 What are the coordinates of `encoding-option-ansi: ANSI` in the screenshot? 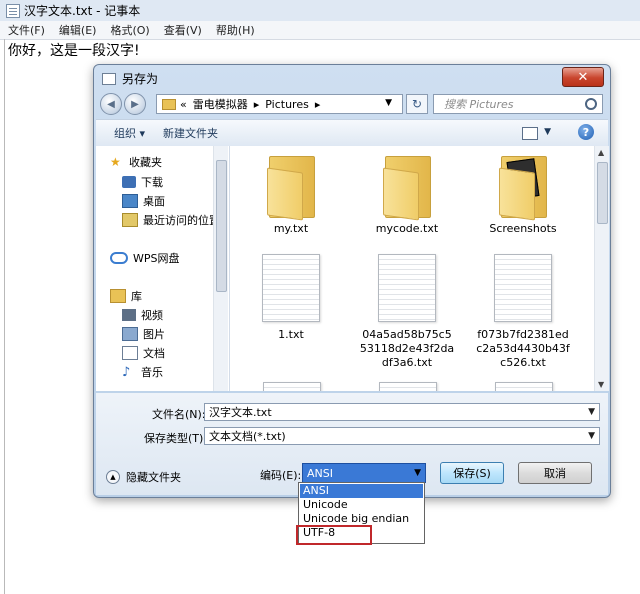 It's located at (361, 491).